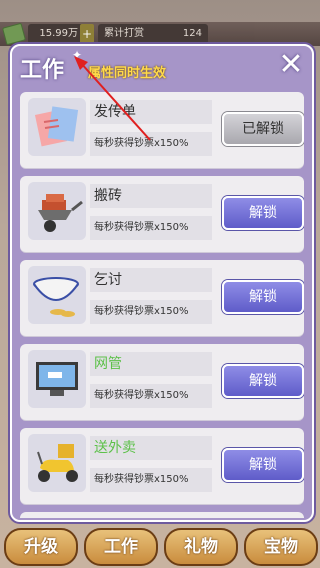 The width and height of the screenshot is (320, 568). What do you see at coordinates (57, 379) in the screenshot?
I see `monitor-icon` at bounding box center [57, 379].